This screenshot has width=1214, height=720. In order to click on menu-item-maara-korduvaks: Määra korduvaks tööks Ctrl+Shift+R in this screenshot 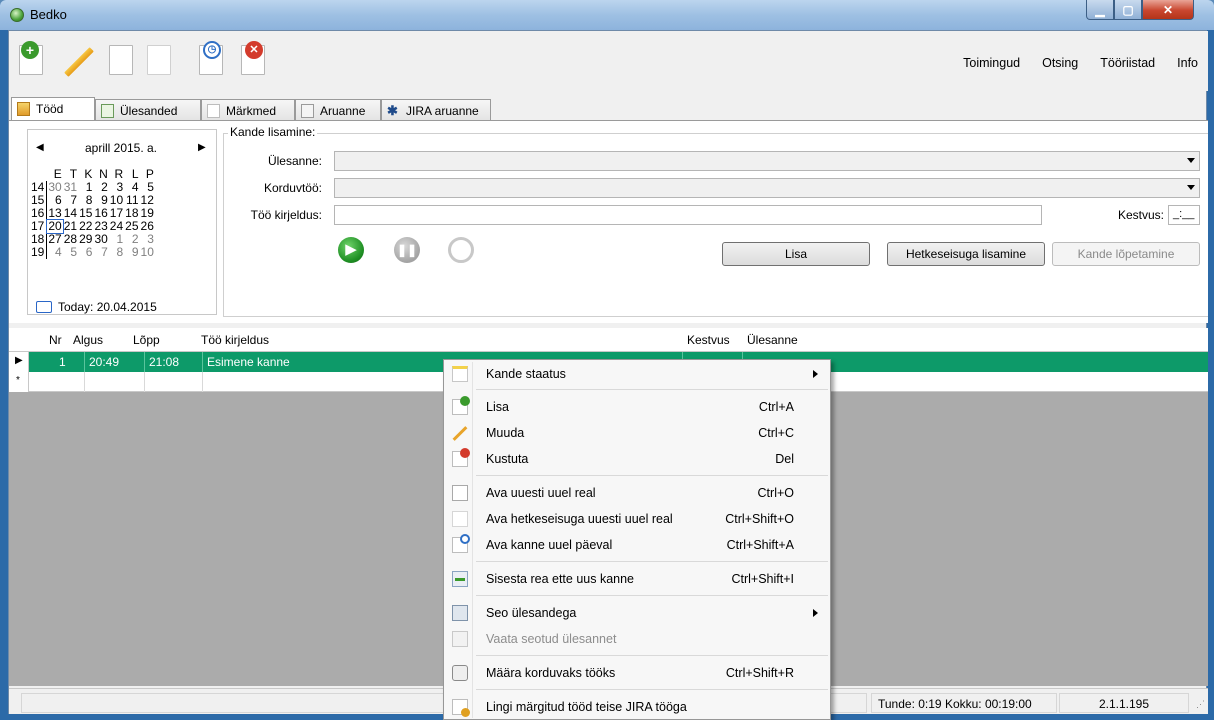, I will do `click(637, 673)`.